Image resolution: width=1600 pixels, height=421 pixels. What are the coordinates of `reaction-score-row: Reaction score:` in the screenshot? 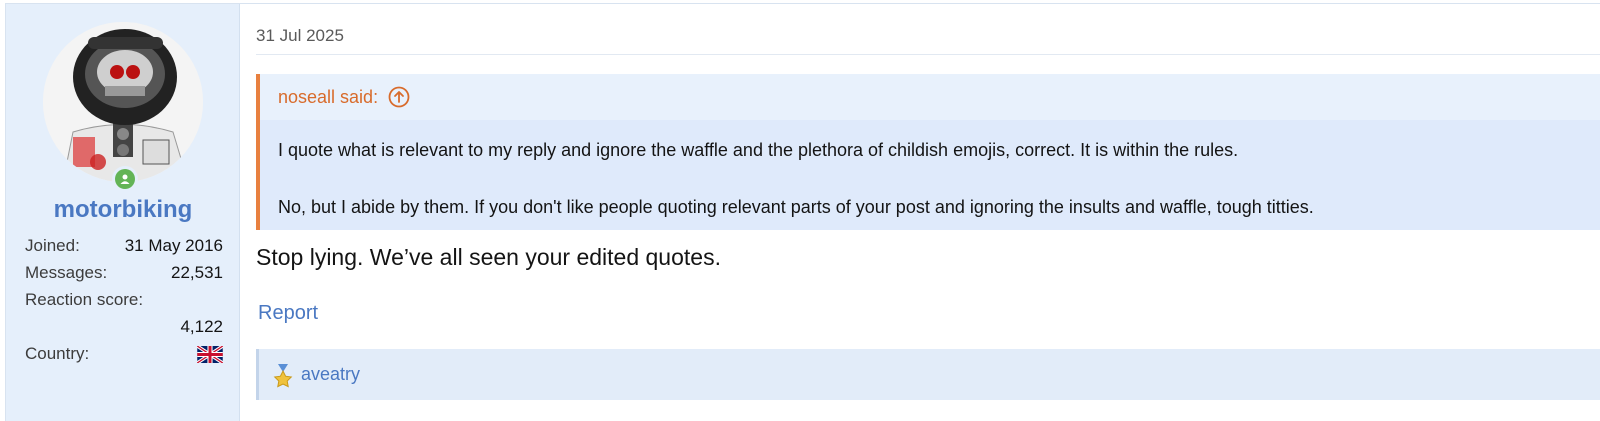 It's located at (124, 303).